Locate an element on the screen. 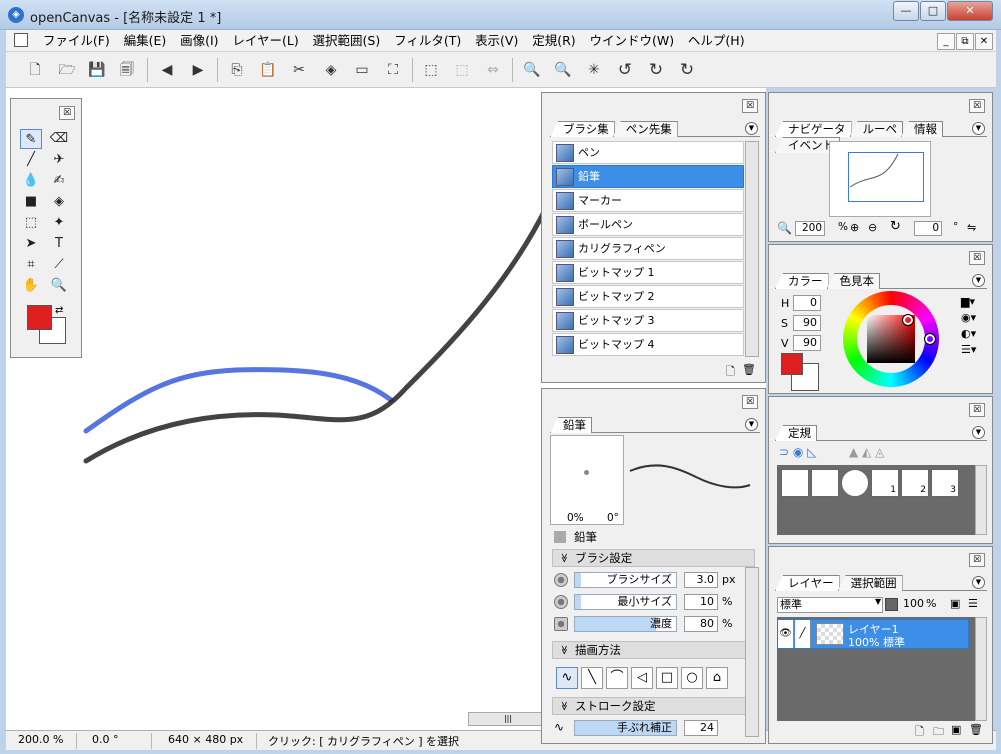 The width and height of the screenshot is (1001, 754). line-icon: ╲ is located at coordinates (592, 678).